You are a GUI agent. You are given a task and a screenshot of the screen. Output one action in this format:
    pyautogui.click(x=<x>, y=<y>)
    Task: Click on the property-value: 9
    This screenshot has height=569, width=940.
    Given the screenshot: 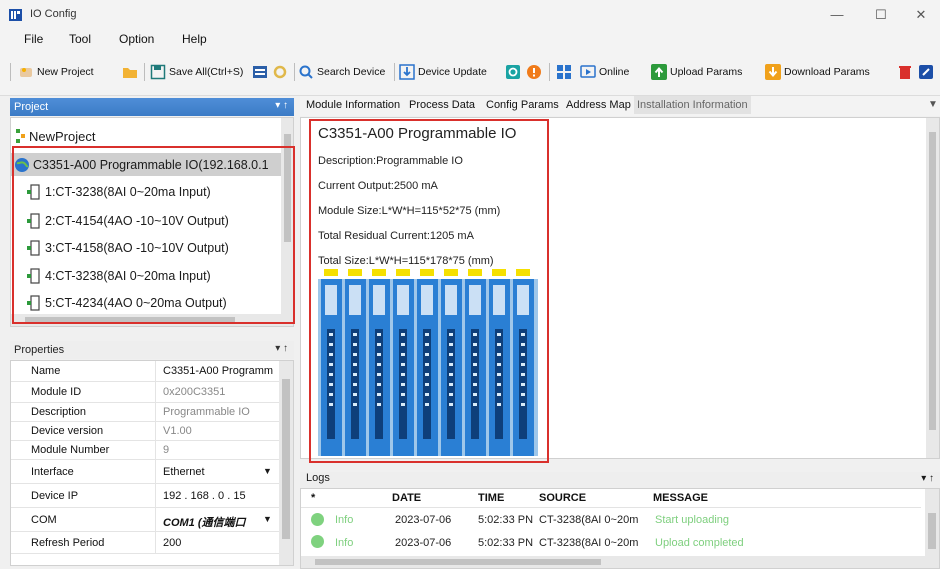 What is the action you would take?
    pyautogui.click(x=166, y=450)
    